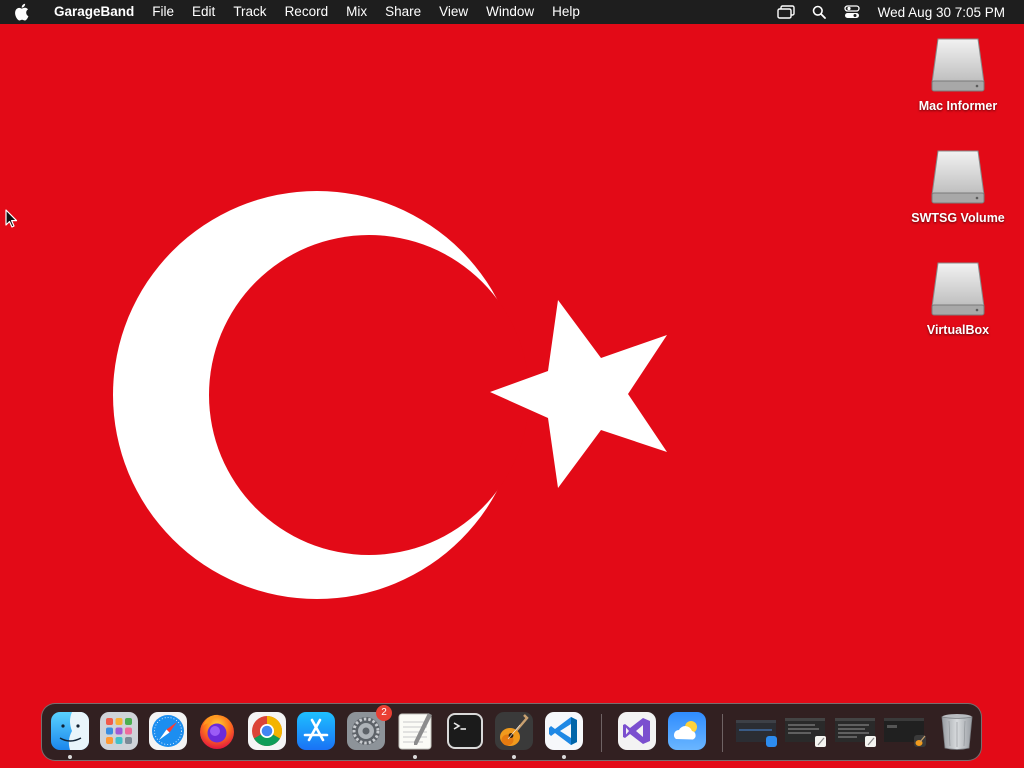 The width and height of the screenshot is (1024, 768). I want to click on dock-minimized-window-garageband, so click(907, 732).